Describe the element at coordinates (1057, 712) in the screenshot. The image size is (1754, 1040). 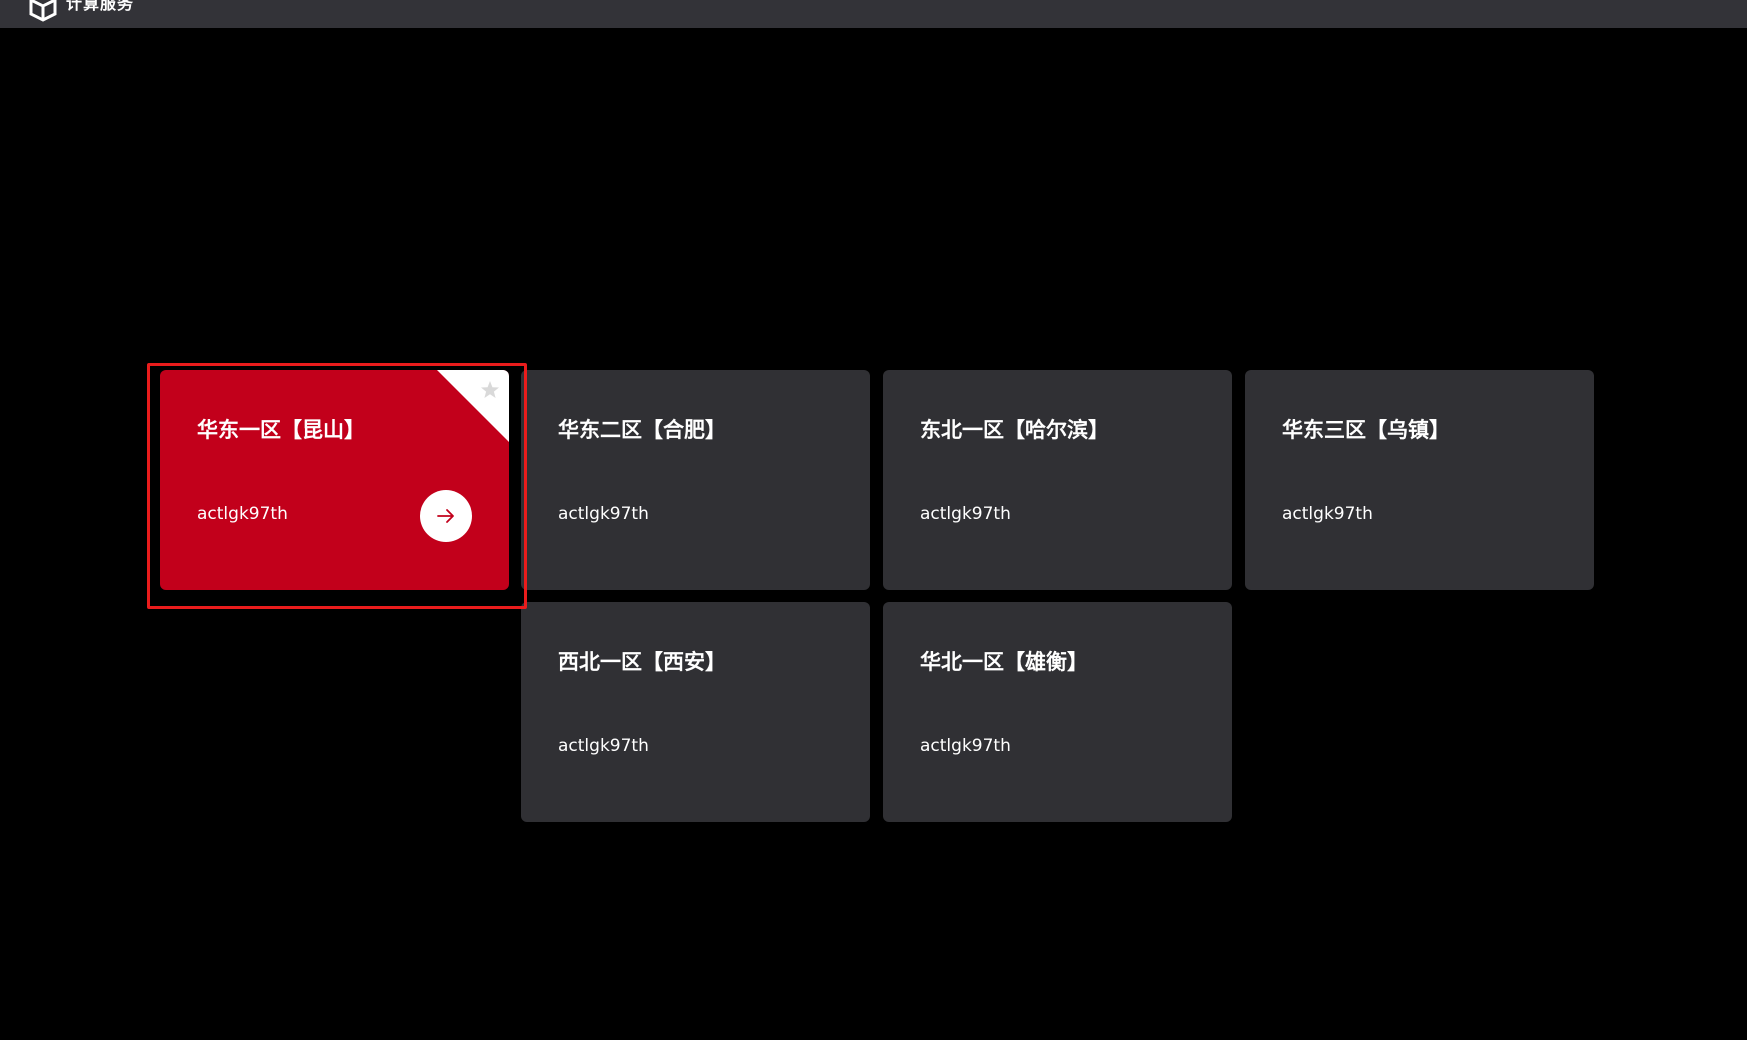
I see `region-card-huabei-1: 华北一区【雄衡】 actlgk97th` at that location.